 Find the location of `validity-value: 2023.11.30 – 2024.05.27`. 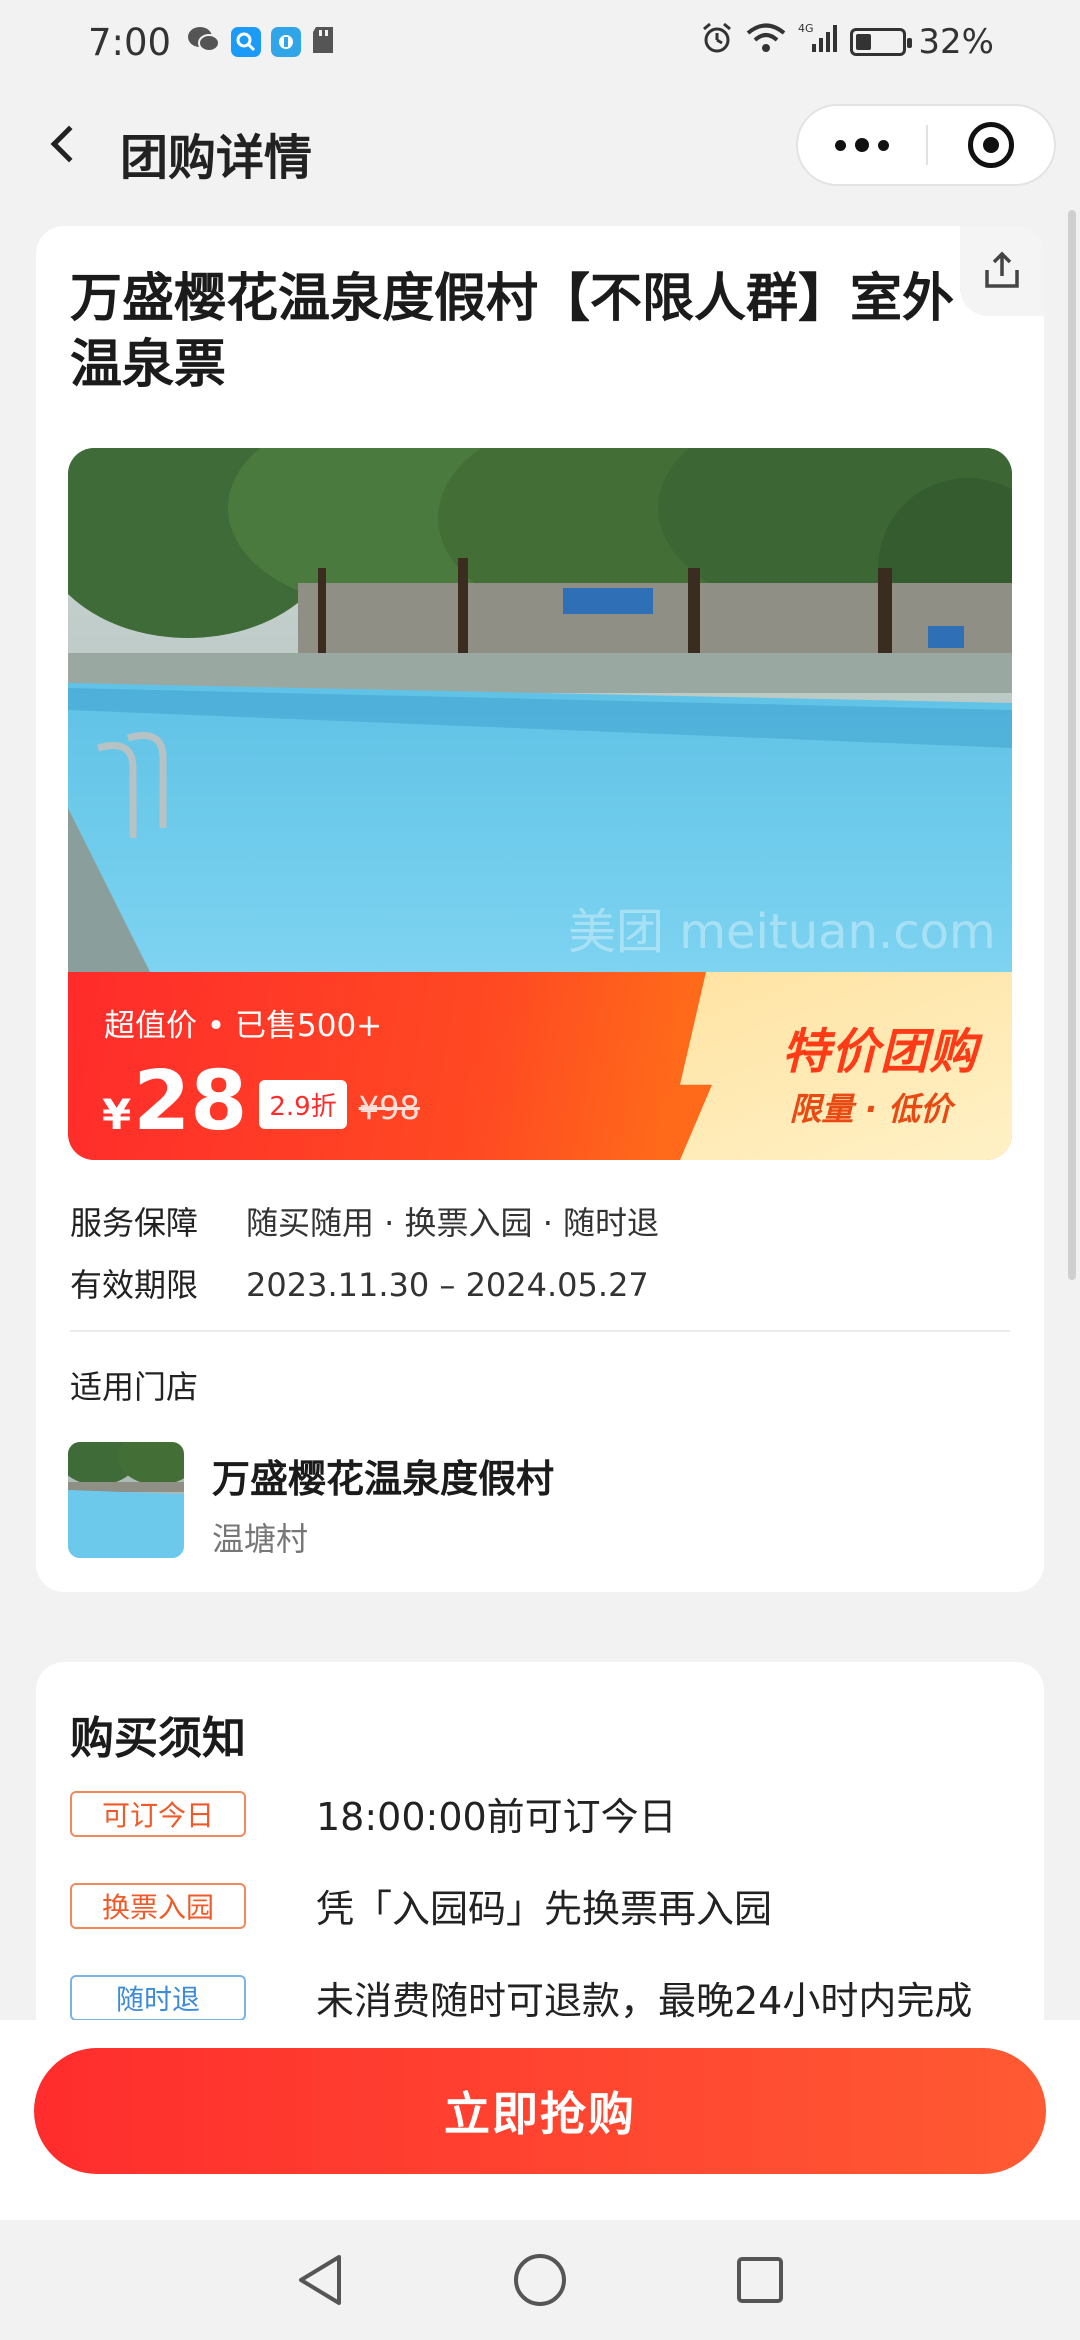

validity-value: 2023.11.30 – 2024.05.27 is located at coordinates (447, 1285).